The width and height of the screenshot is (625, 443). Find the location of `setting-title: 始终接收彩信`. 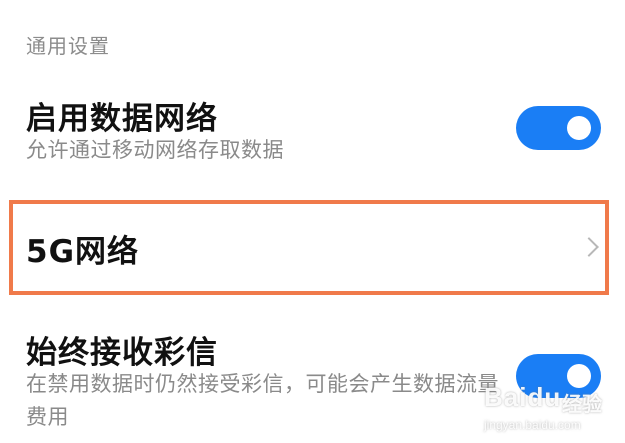

setting-title: 始终接收彩信 is located at coordinates (122, 353).